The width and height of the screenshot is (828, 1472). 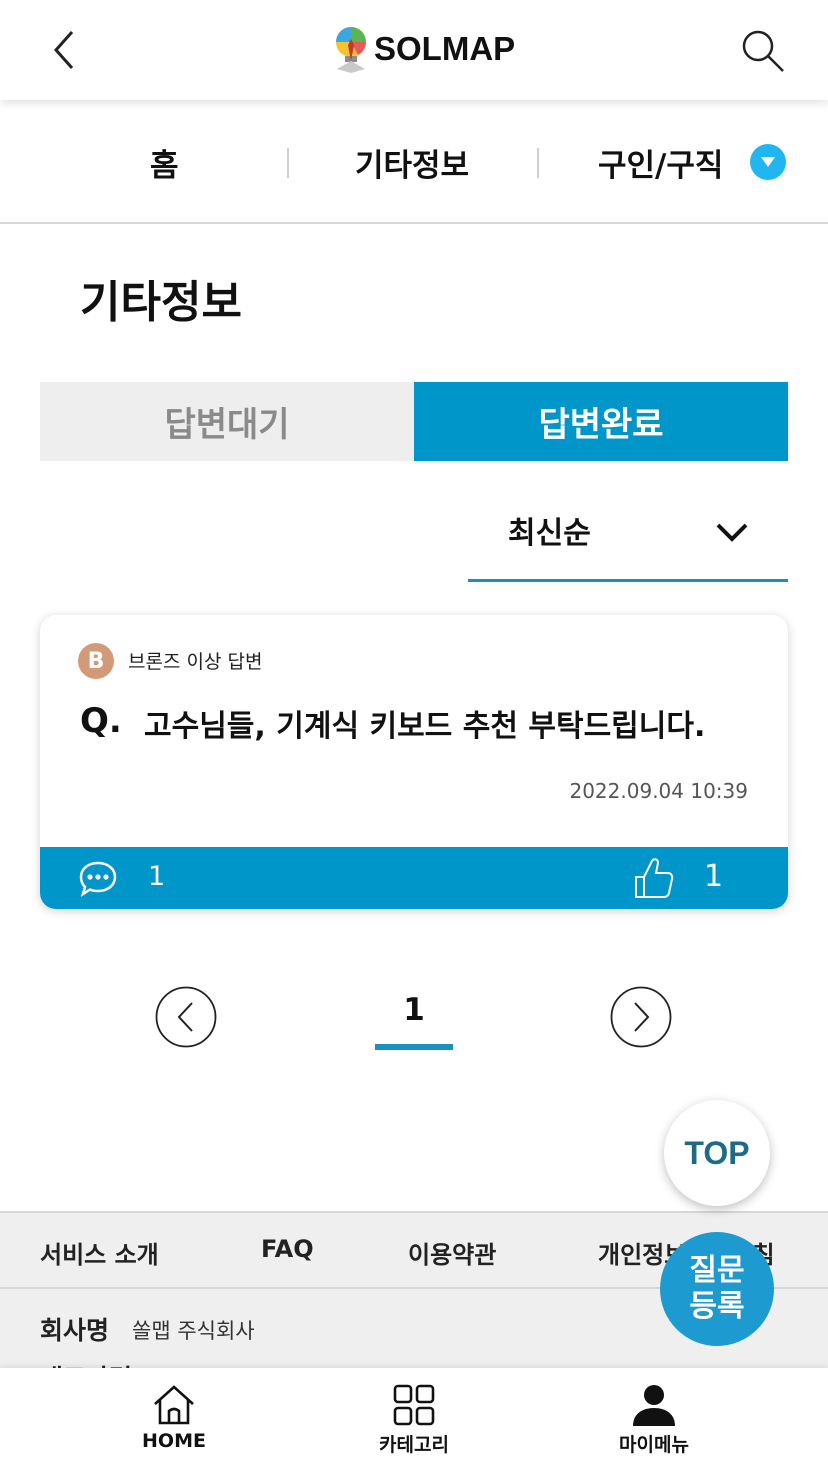 I want to click on breadcrumb-home: 홈, so click(x=164, y=162).